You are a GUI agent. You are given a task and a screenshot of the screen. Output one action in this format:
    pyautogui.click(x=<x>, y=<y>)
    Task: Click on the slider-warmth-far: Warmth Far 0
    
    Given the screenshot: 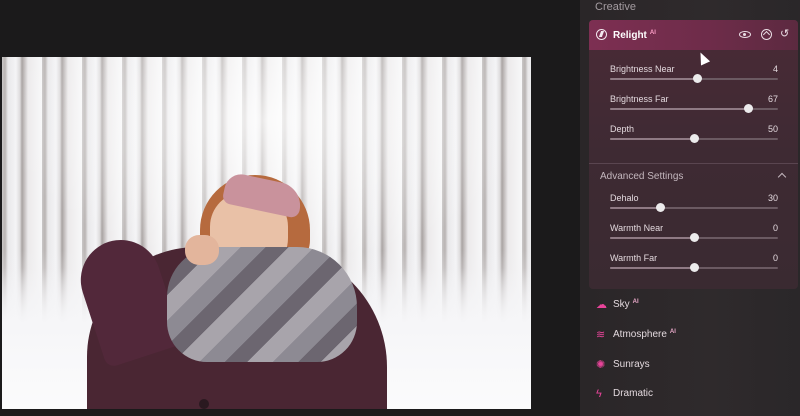 What is the action you would take?
    pyautogui.click(x=695, y=265)
    